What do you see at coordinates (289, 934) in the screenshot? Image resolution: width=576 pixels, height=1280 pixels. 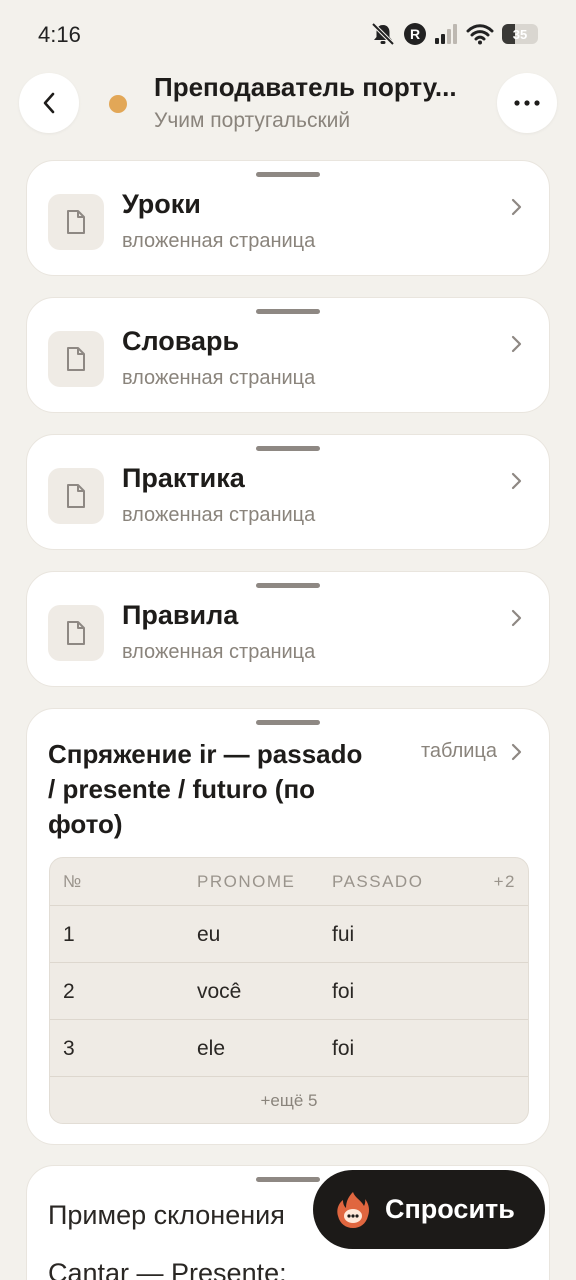 I see `table-row: 1 eu fui` at bounding box center [289, 934].